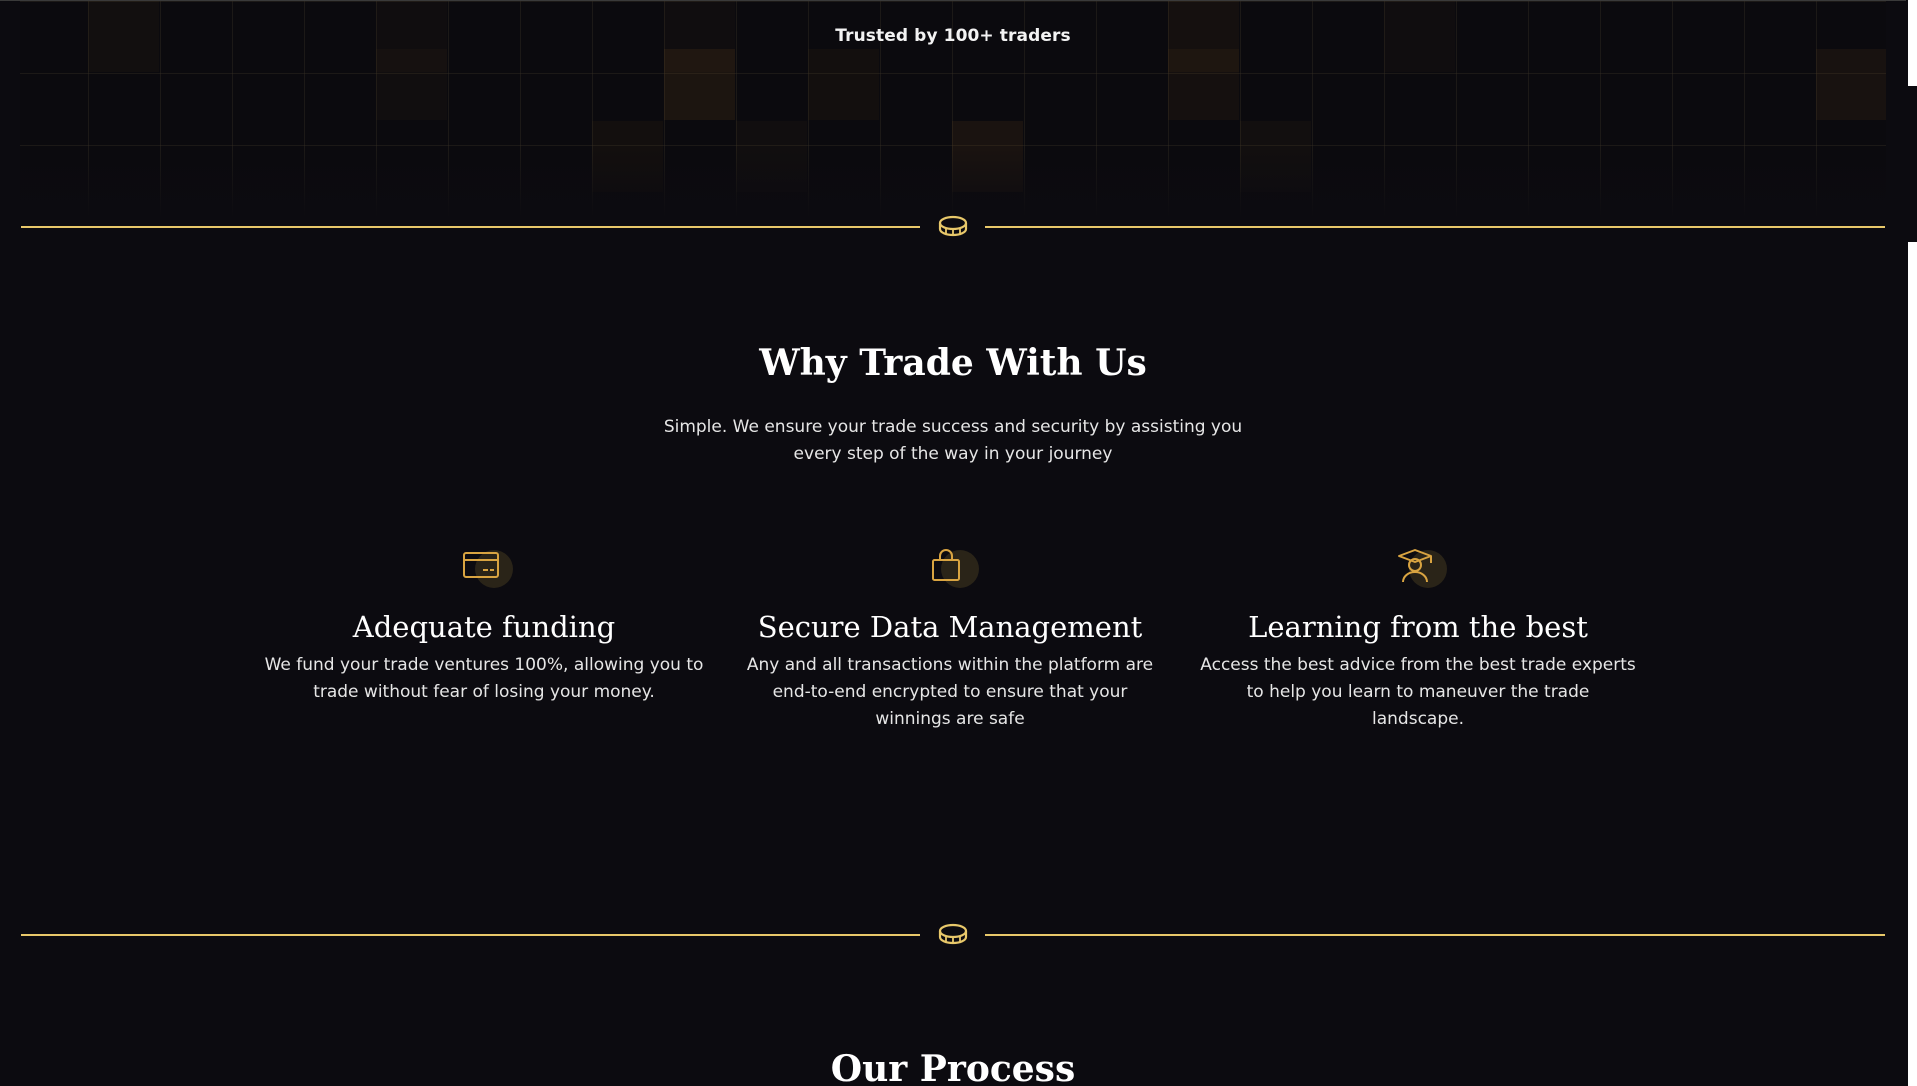 This screenshot has height=1086, width=1917. I want to click on feature-title: Secure Data Management, so click(950, 627).